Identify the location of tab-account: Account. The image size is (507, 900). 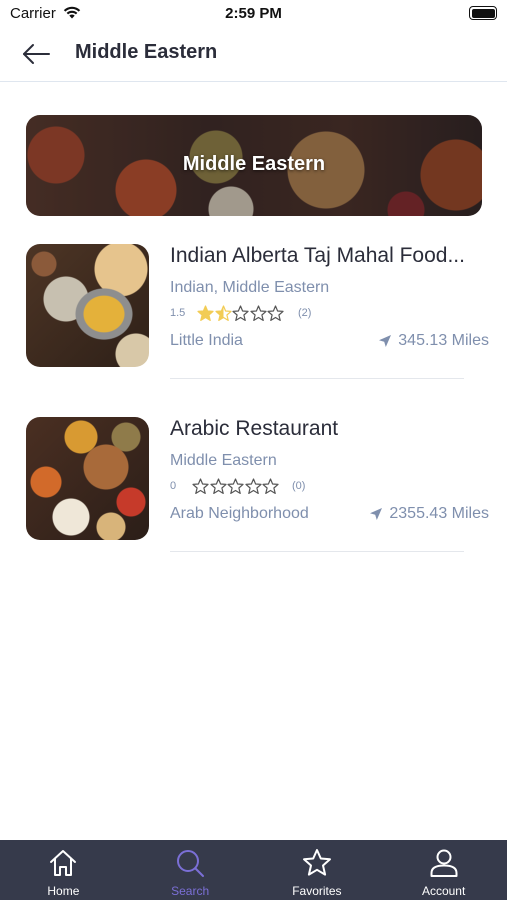
(443, 870).